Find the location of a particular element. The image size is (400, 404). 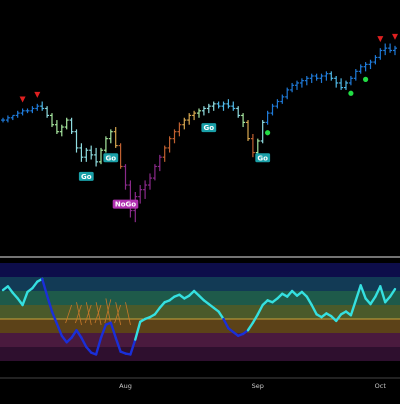

go-label-text: NoGo is located at coordinates (125, 205).